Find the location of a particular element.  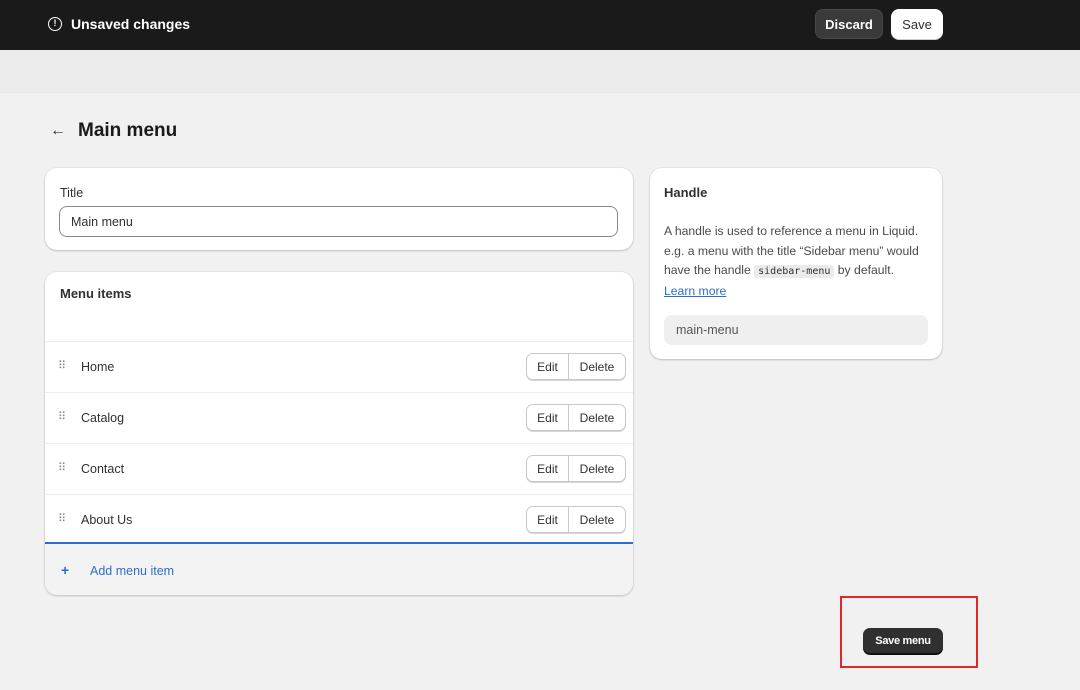

menu-item-row: ⠿ Catalog Edit Delete is located at coordinates (339, 417).